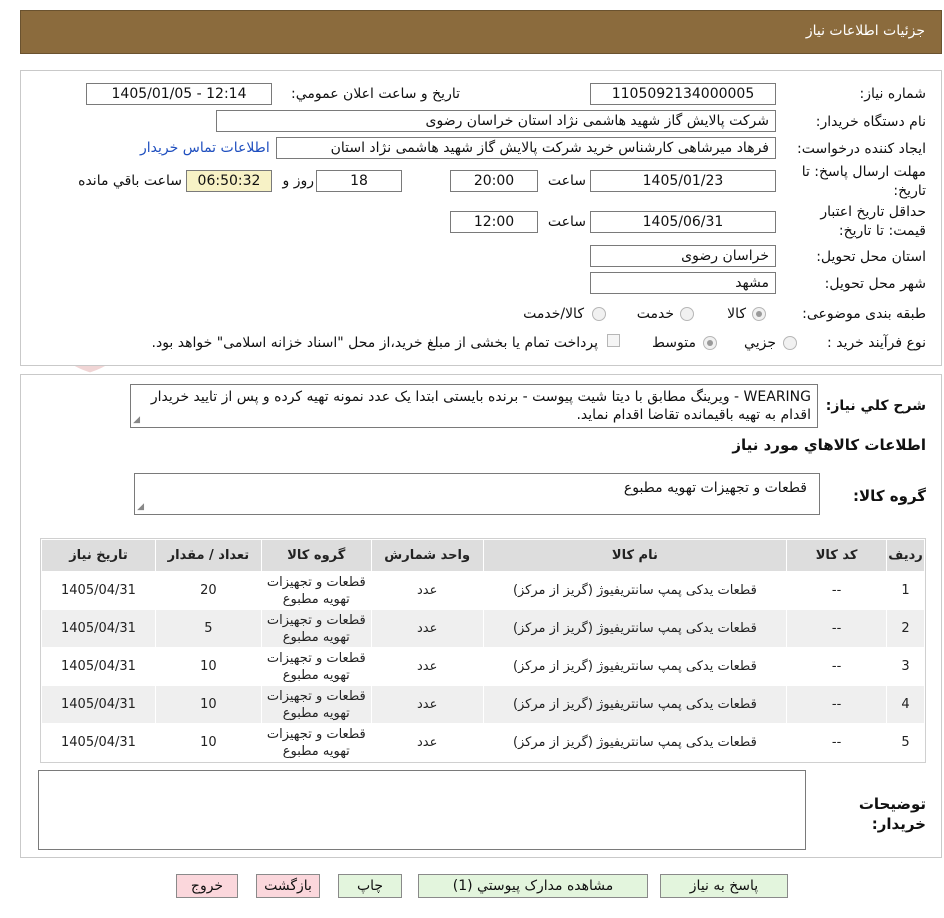 This screenshot has width=944, height=918. What do you see at coordinates (613, 340) in the screenshot?
I see `treasury-checkbox` at bounding box center [613, 340].